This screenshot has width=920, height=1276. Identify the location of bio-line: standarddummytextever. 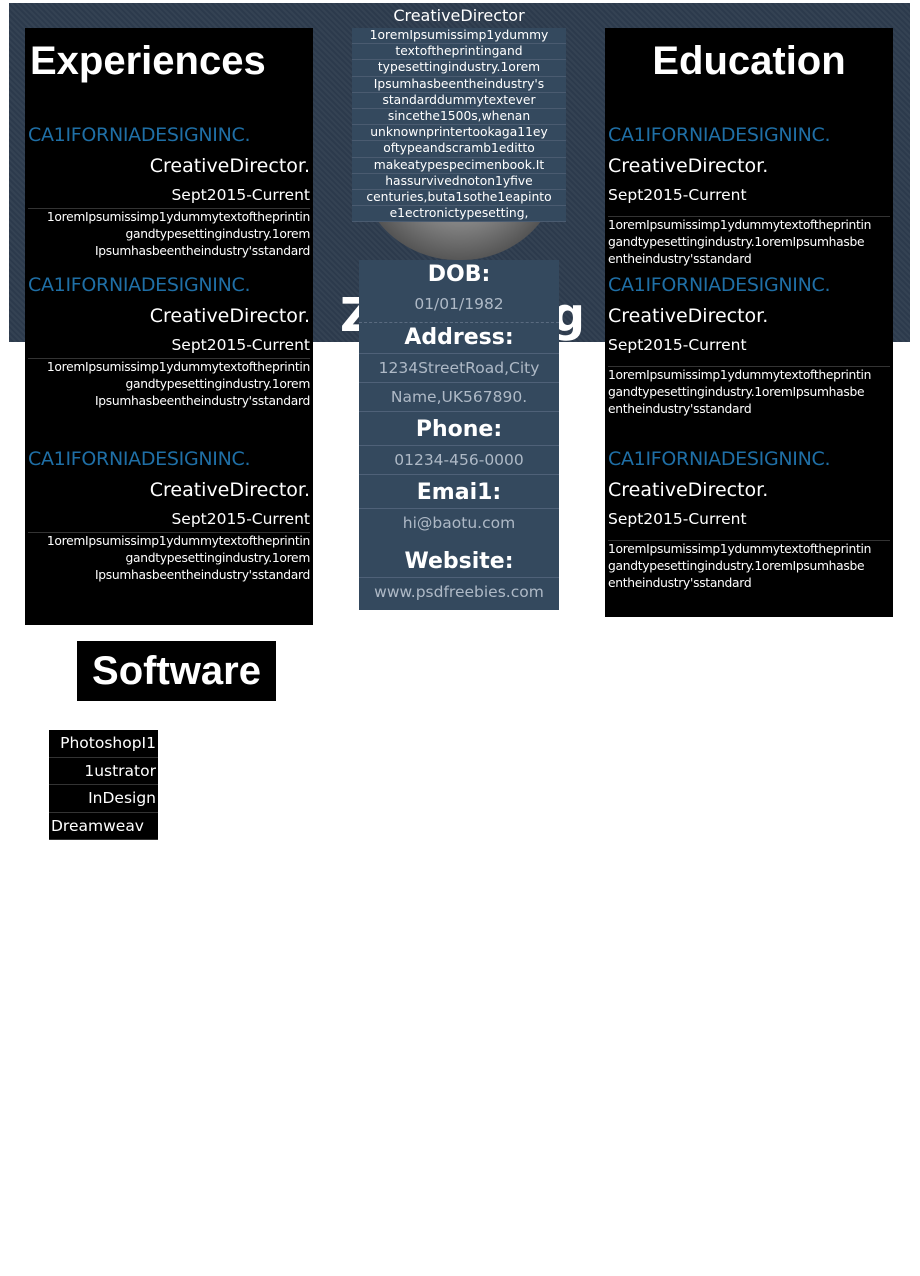
(459, 101).